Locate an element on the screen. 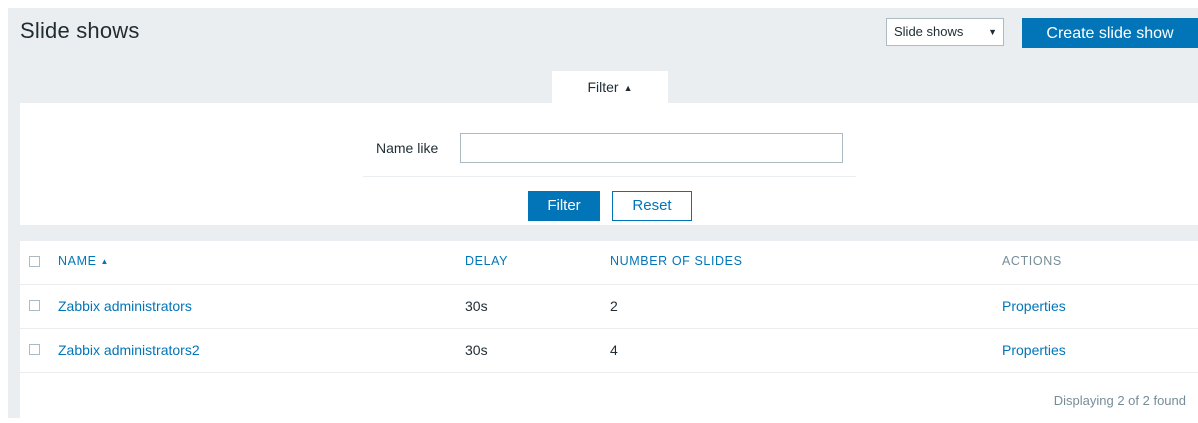 The image size is (1198, 423). name-like-input is located at coordinates (651, 148).